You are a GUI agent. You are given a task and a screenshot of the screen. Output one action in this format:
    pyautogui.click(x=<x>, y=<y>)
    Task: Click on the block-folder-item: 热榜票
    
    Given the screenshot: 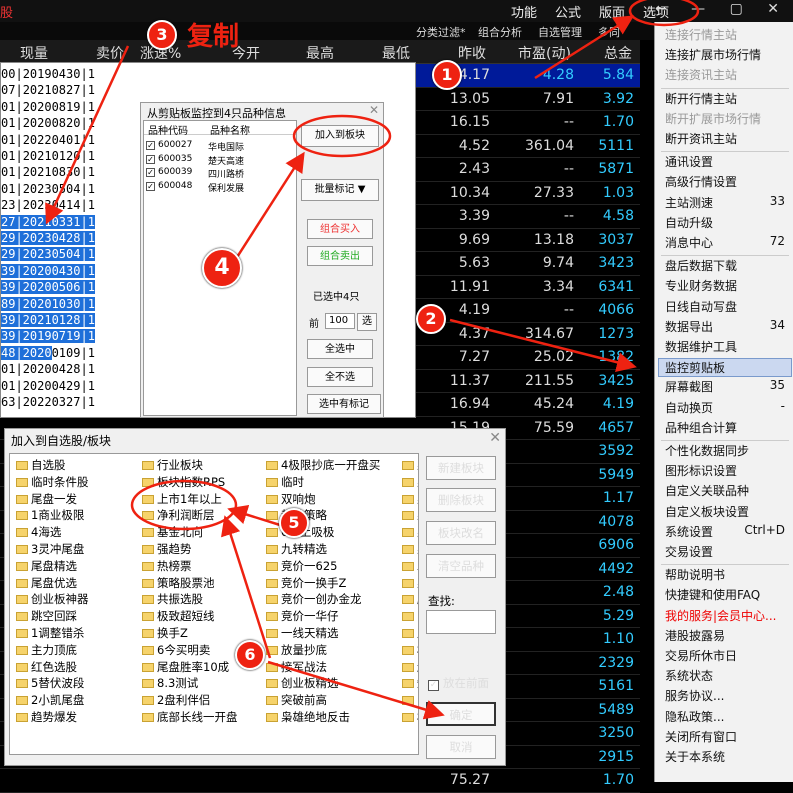 What is the action you would take?
    pyautogui.click(x=167, y=566)
    